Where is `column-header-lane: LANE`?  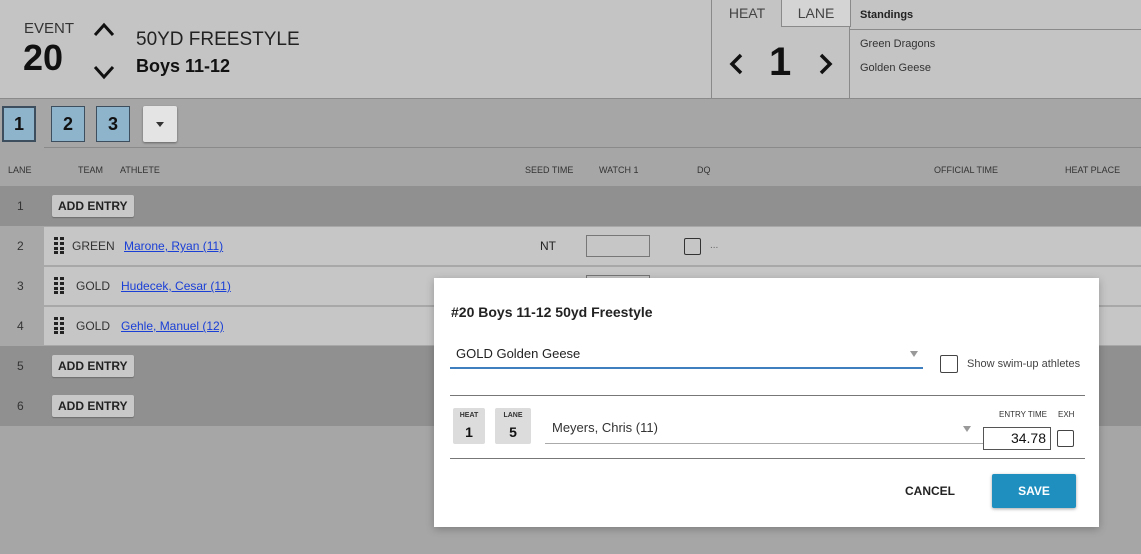 column-header-lane: LANE is located at coordinates (20, 170).